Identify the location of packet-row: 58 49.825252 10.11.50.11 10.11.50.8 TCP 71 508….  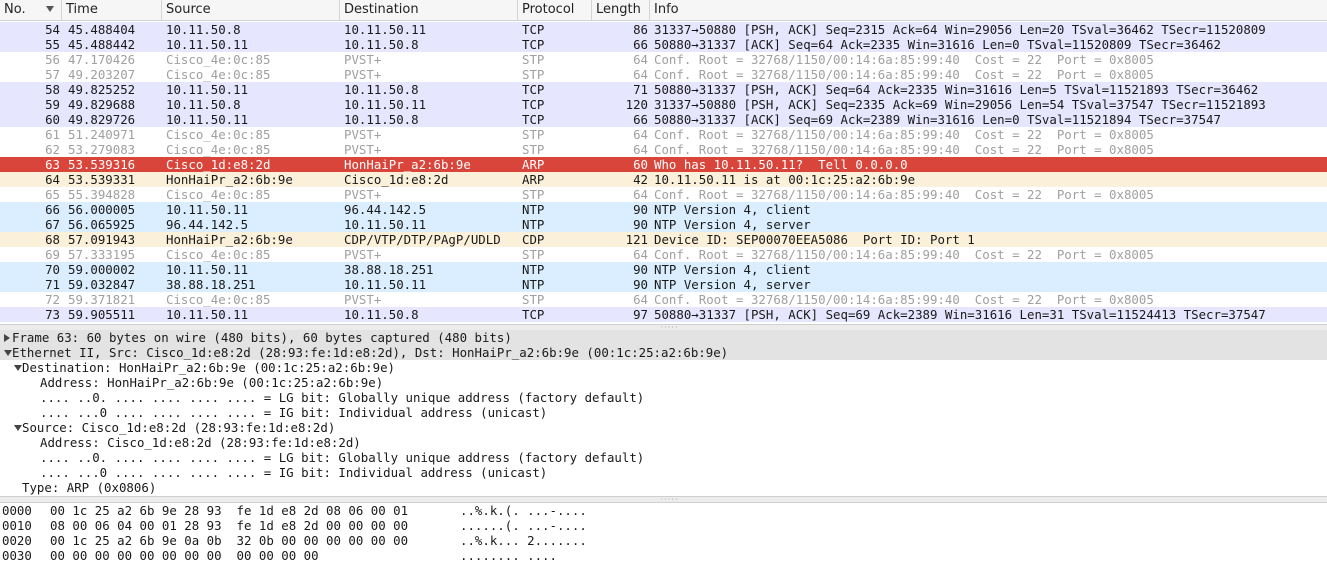
(663, 89).